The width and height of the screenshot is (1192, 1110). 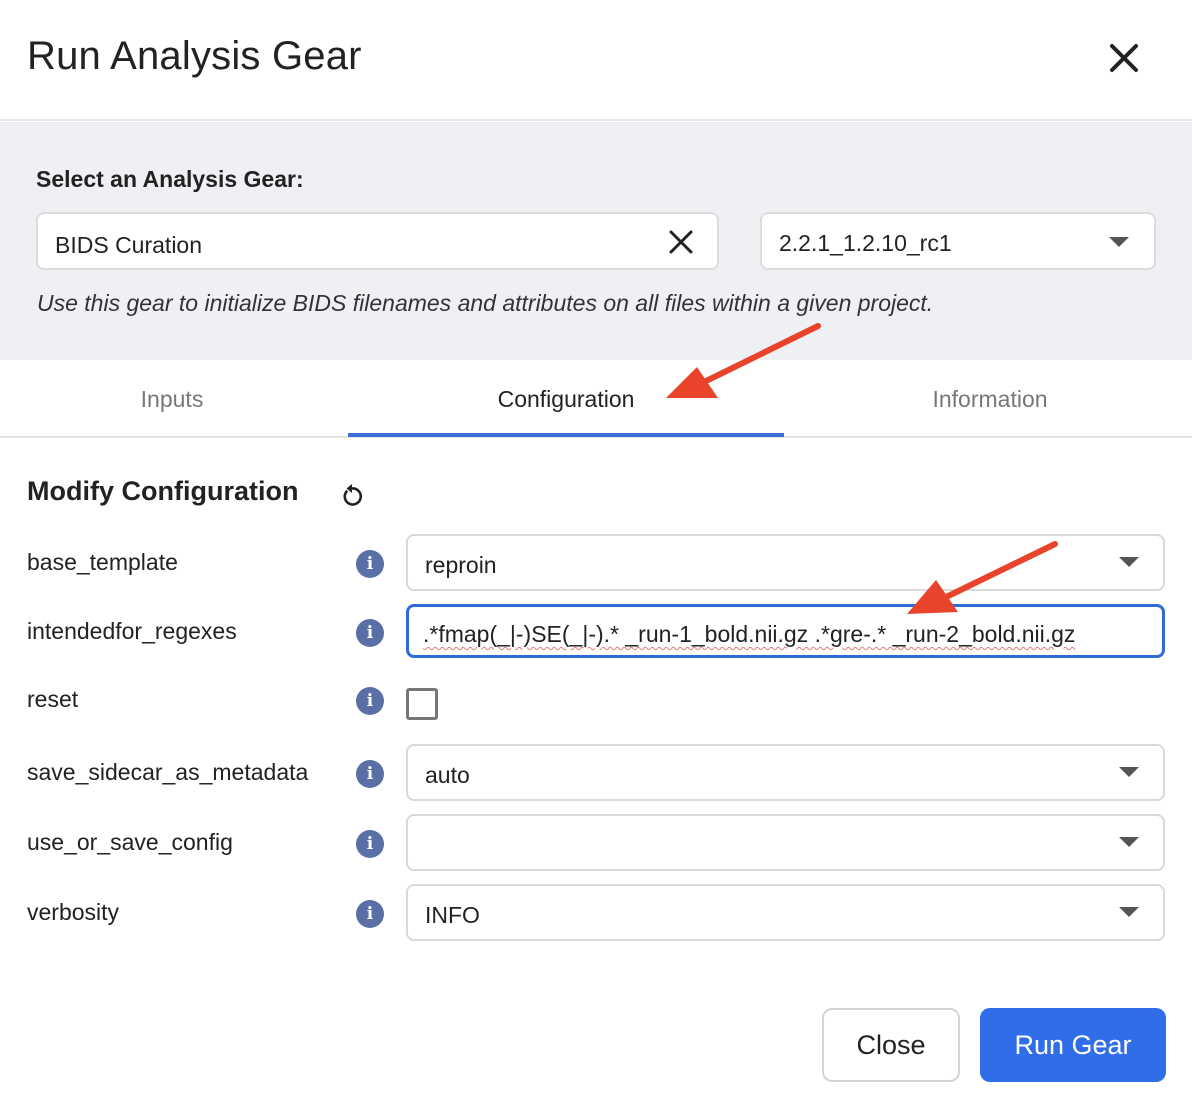 What do you see at coordinates (102, 562) in the screenshot?
I see `config-label-base-template: base_template` at bounding box center [102, 562].